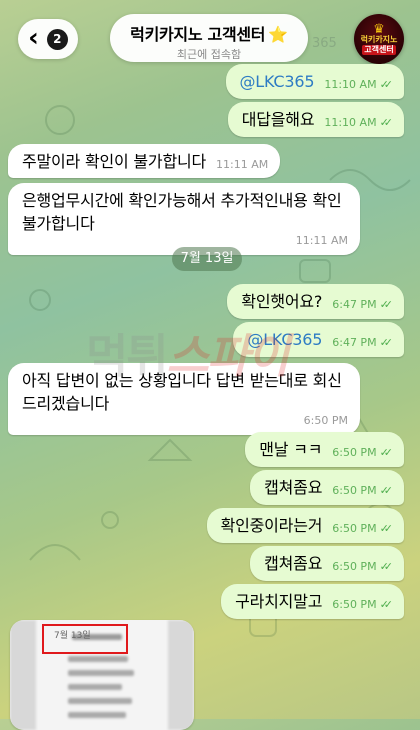  What do you see at coordinates (182, 212) in the screenshot?
I see `message-text: 은행업무시간에 확인가능해서 추가적인내용 확인불가합니다` at bounding box center [182, 212].